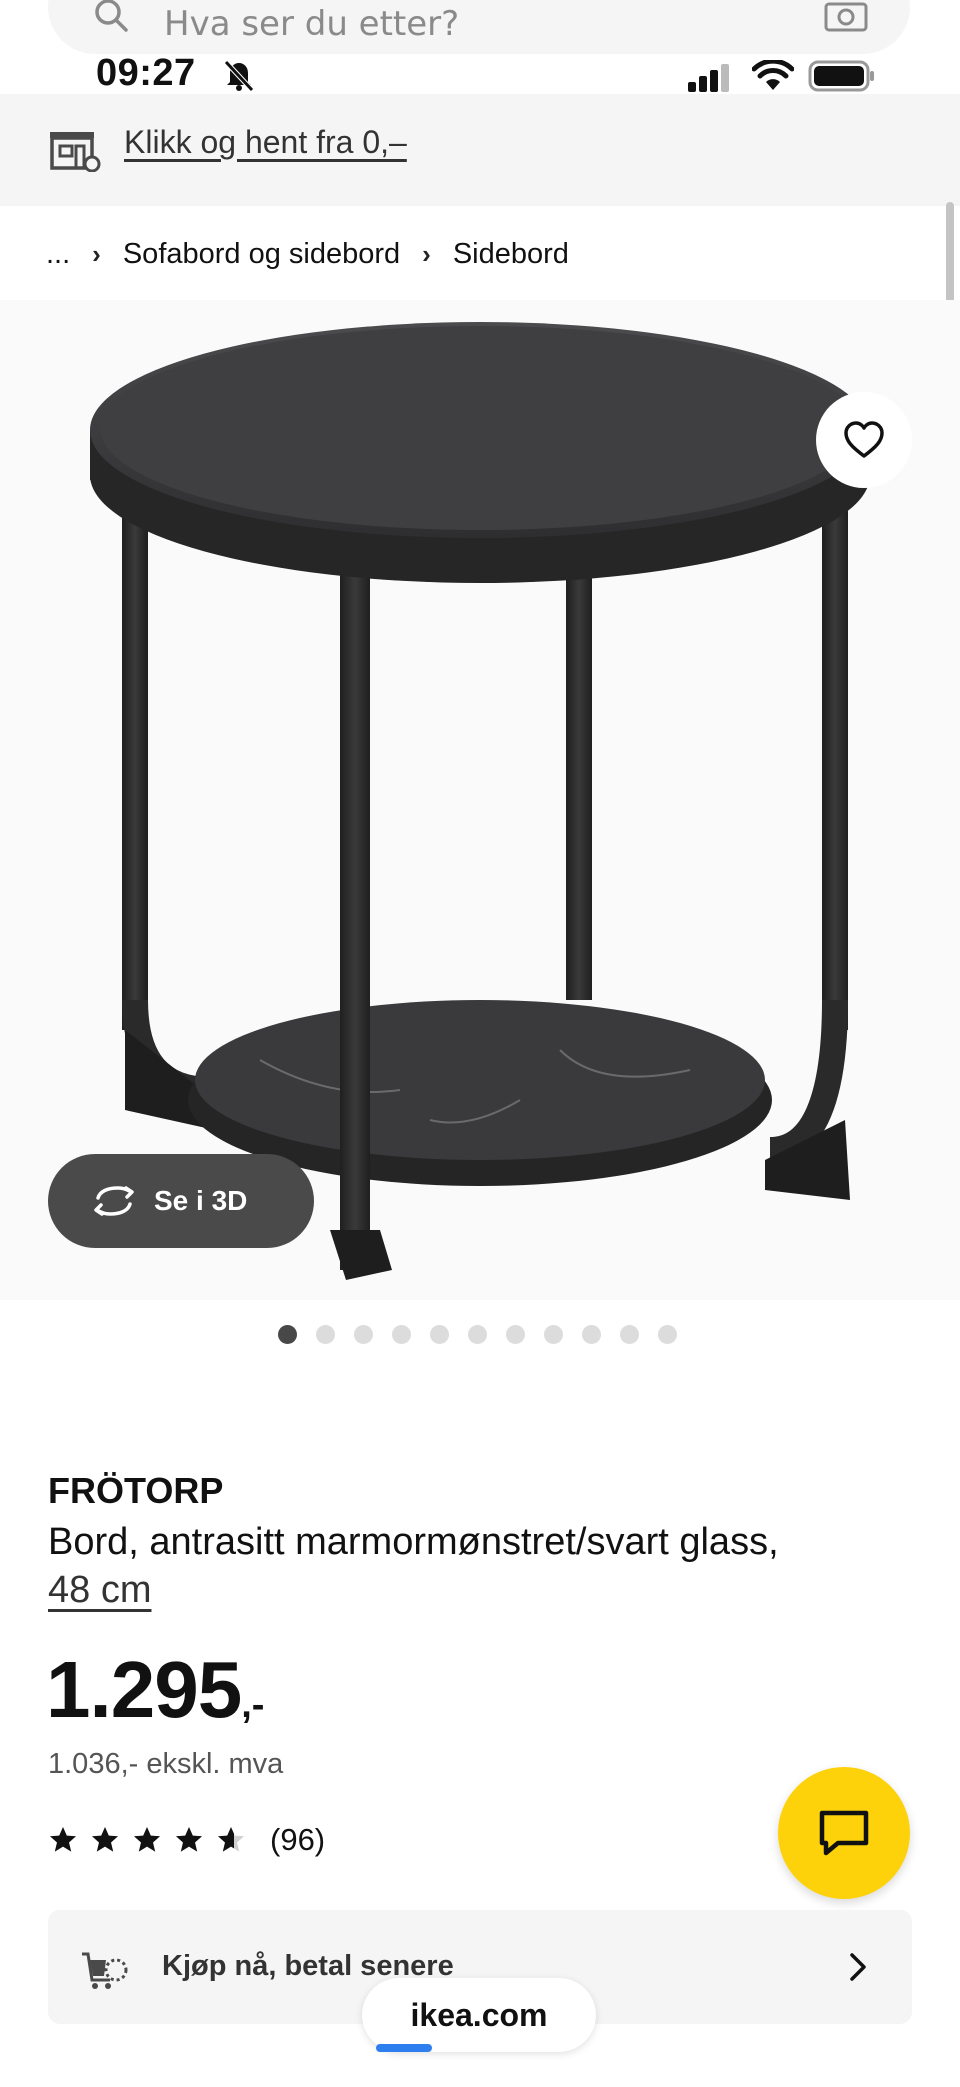 Image resolution: width=960 pixels, height=2087 pixels. What do you see at coordinates (312, 24) in the screenshot?
I see `search-placeholder: Hva ser du etter?` at bounding box center [312, 24].